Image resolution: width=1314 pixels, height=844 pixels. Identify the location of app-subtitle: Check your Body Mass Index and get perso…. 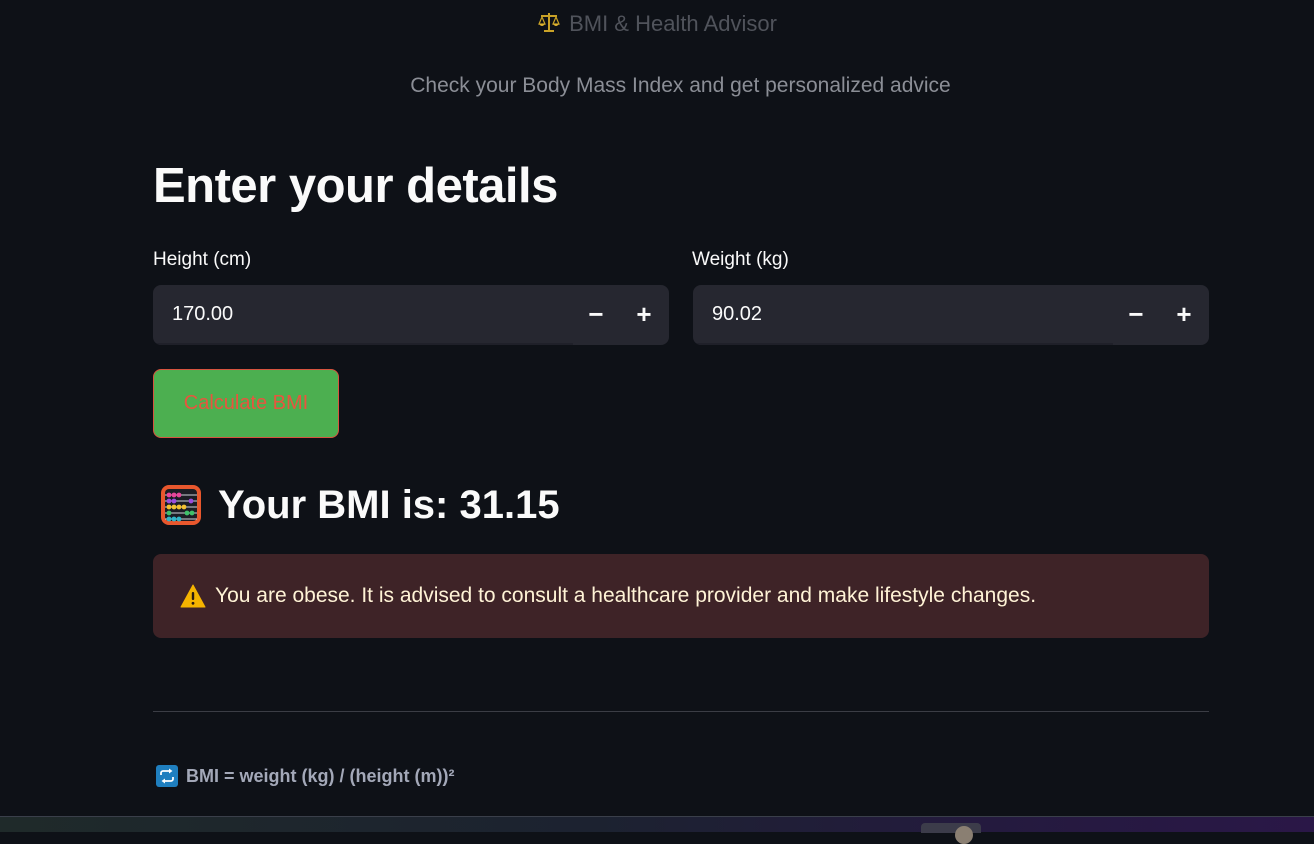
(680, 85).